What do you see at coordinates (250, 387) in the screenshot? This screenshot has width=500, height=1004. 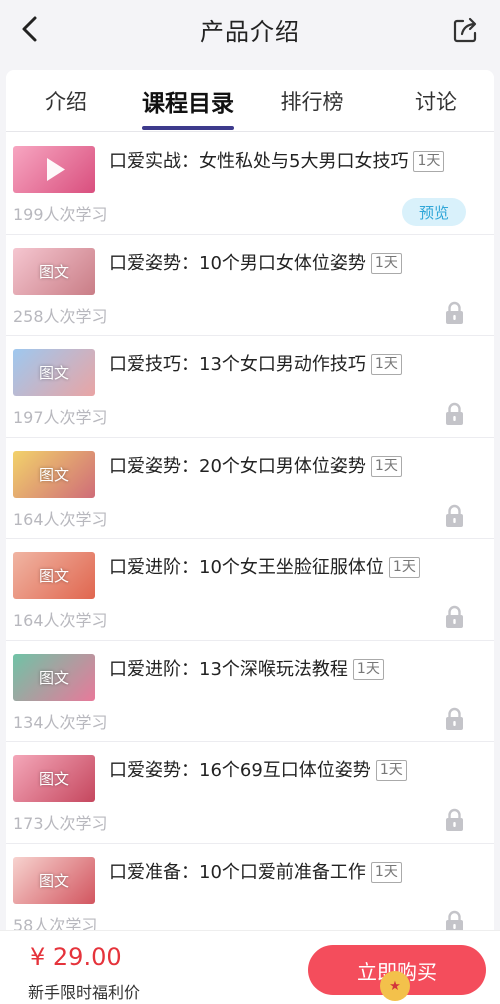 I see `course-item: 图文 口爱技巧：13个女口男动作技巧 1天 197人次学习` at bounding box center [250, 387].